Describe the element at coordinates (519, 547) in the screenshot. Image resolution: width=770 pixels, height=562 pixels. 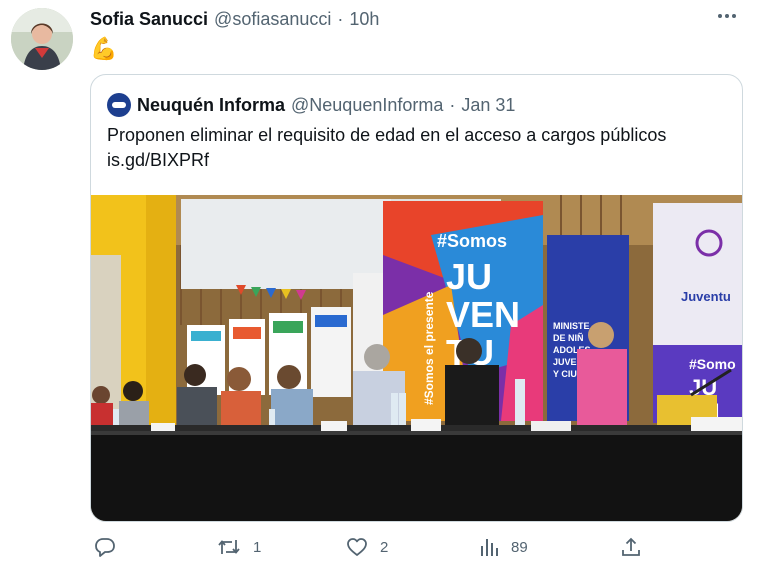
I see `views-count: 89` at that location.